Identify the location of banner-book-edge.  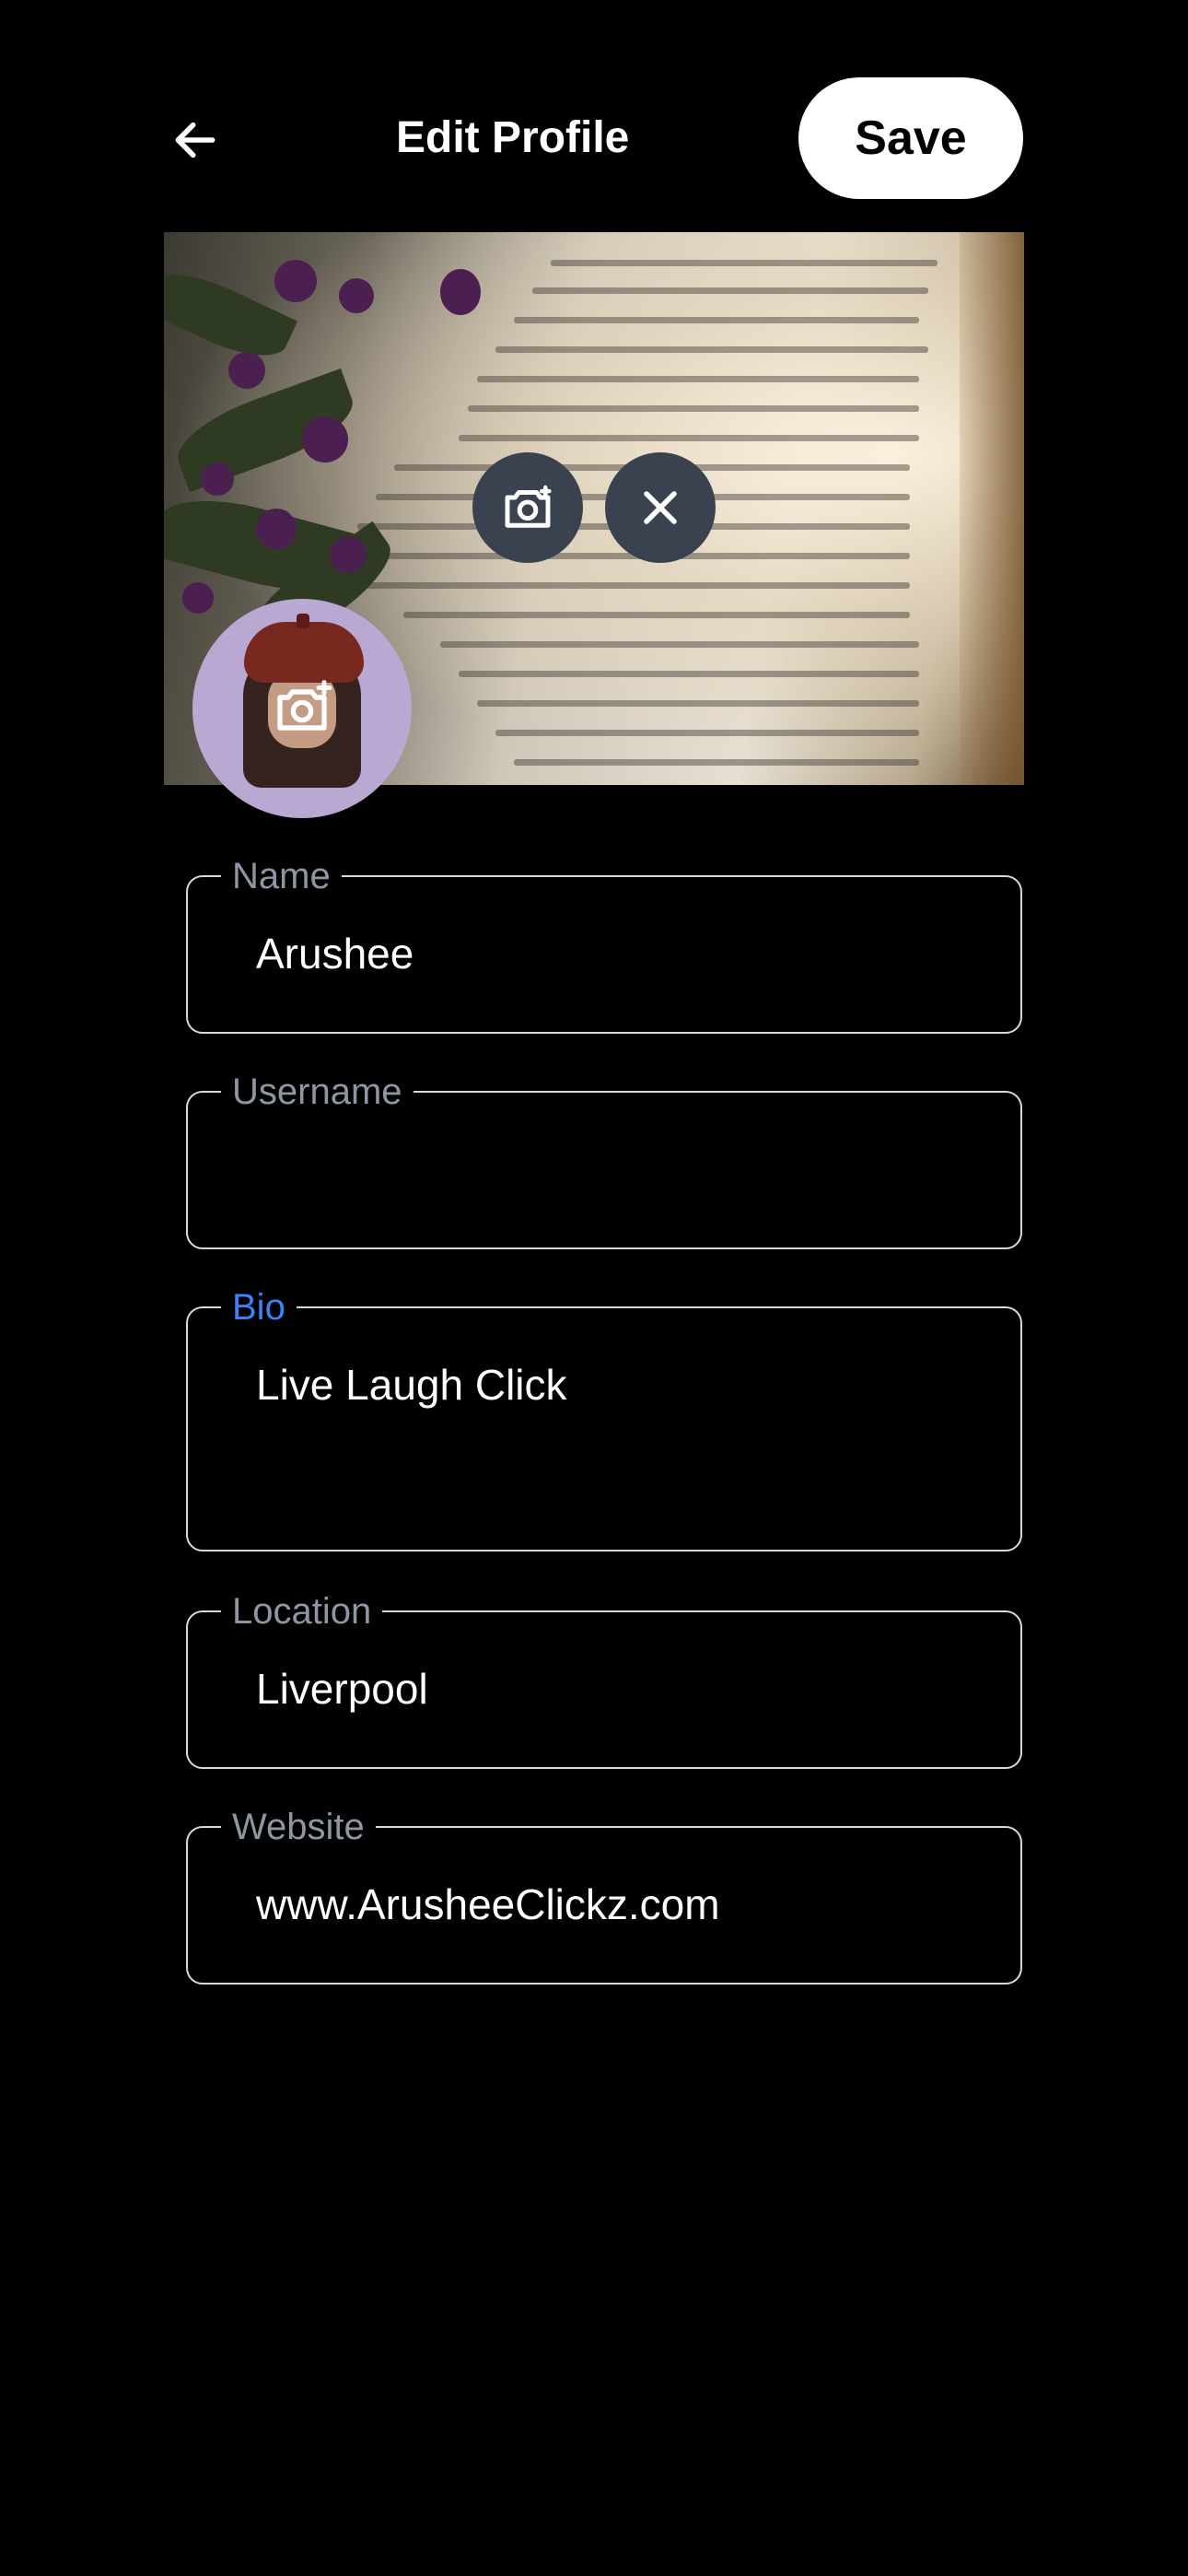
(992, 508).